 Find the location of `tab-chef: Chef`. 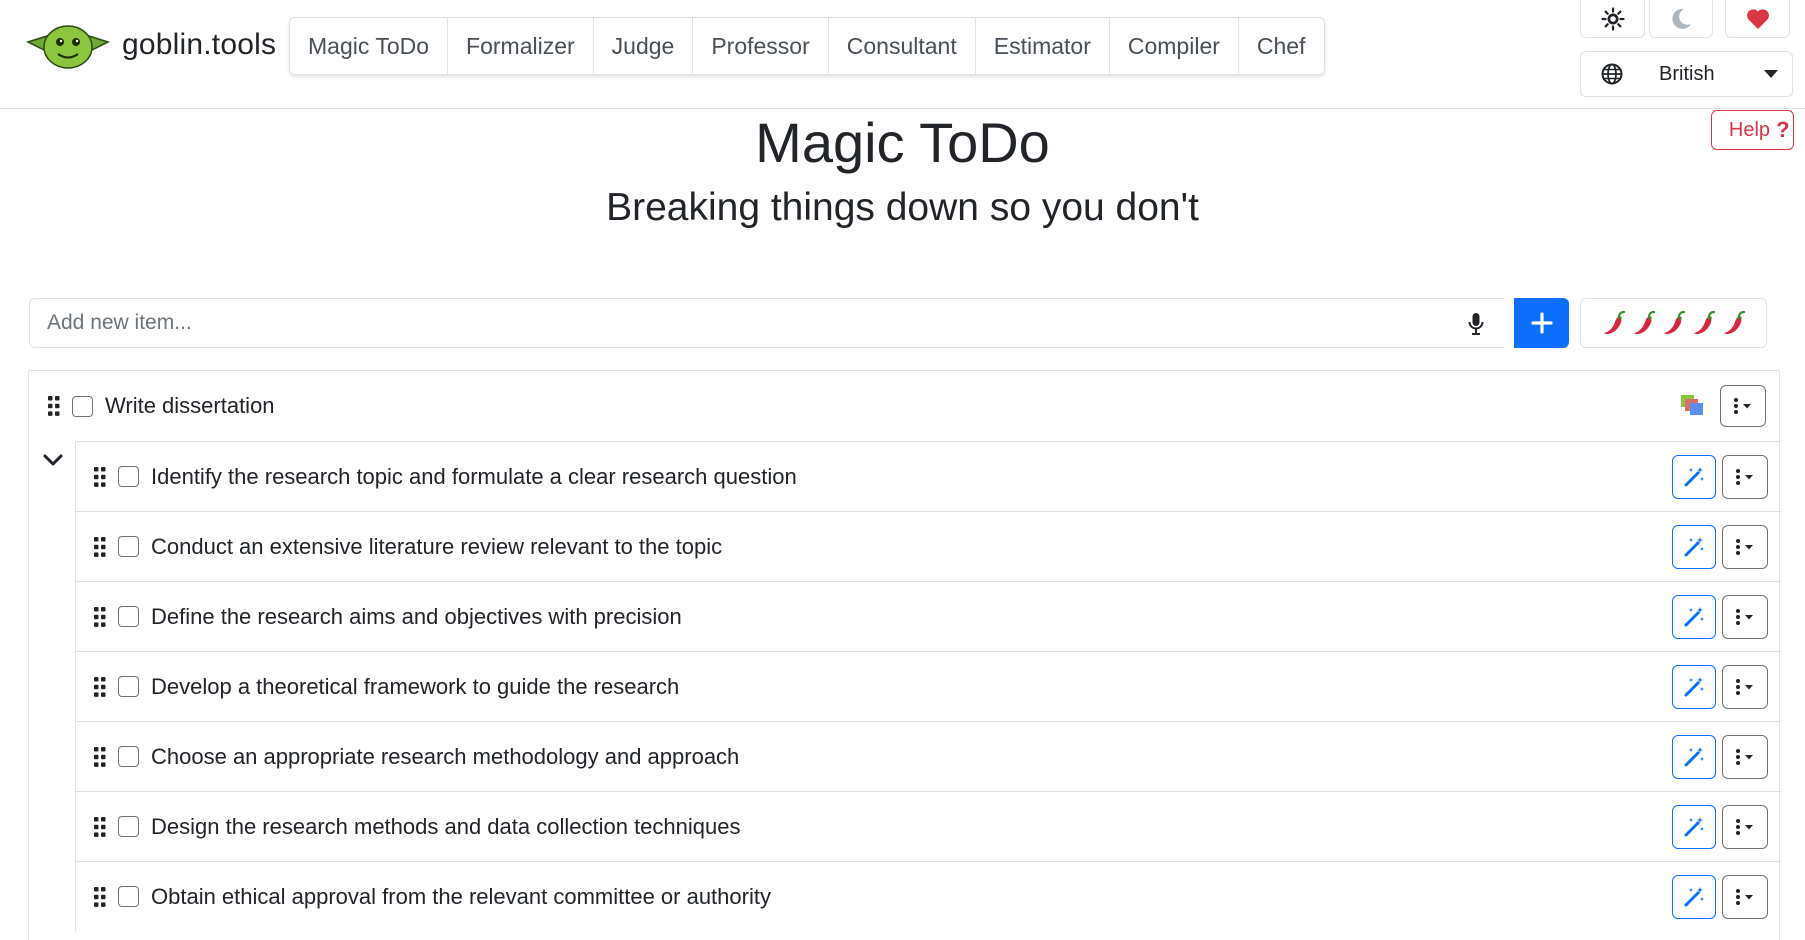

tab-chef: Chef is located at coordinates (1281, 46).